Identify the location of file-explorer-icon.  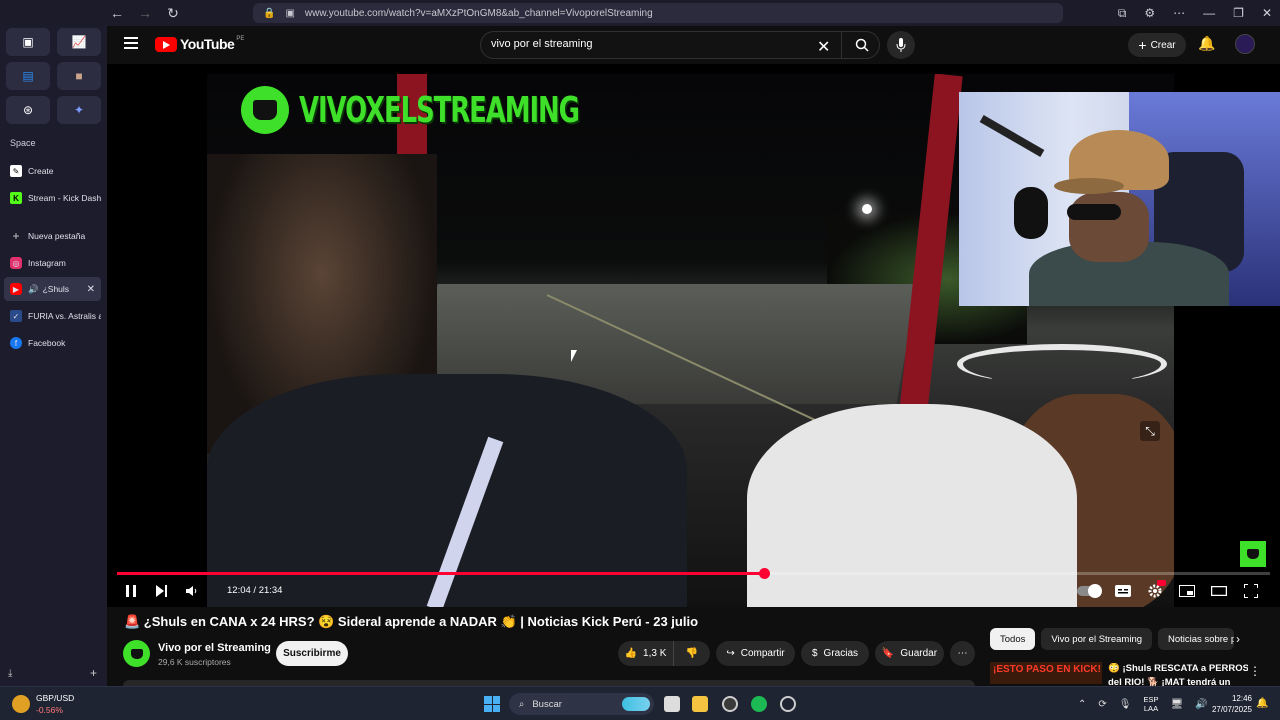
(700, 704).